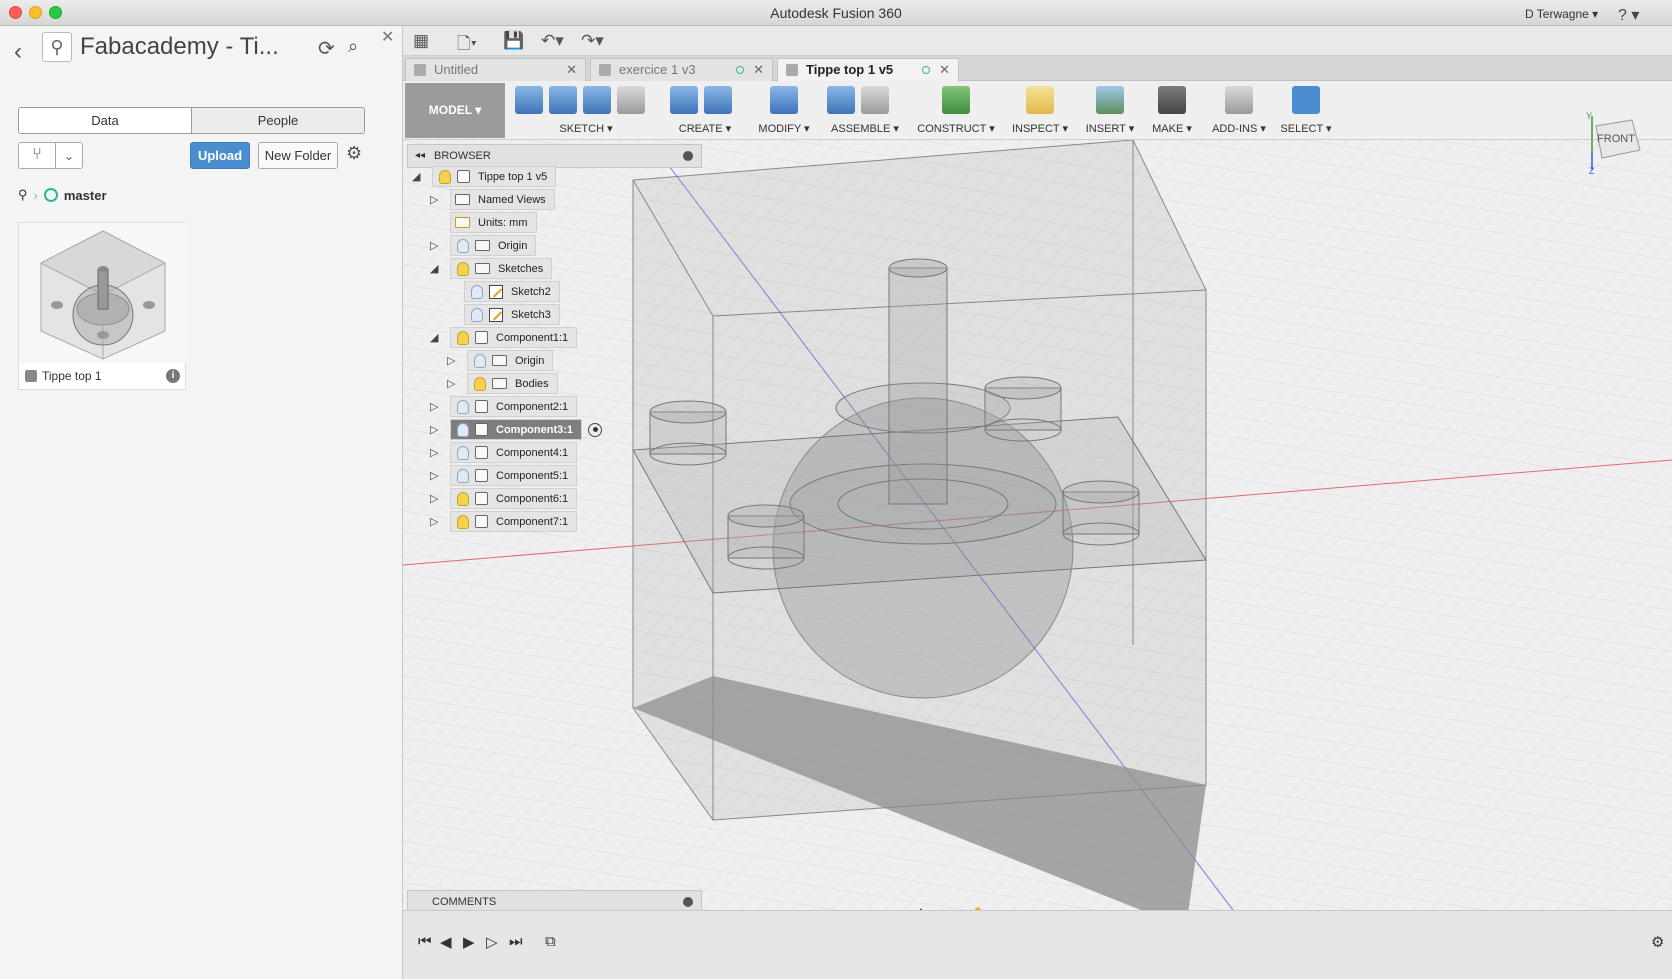  I want to click on tree-root: ◢ Tippe top 1 v5, so click(484, 176).